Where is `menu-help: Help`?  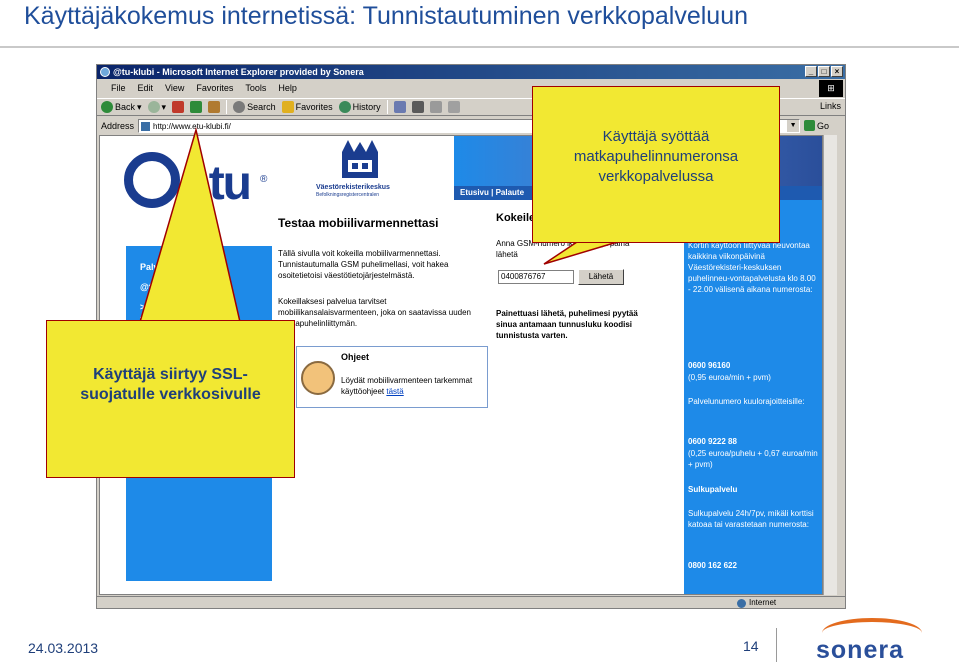
menu-help: Help is located at coordinates (287, 88).